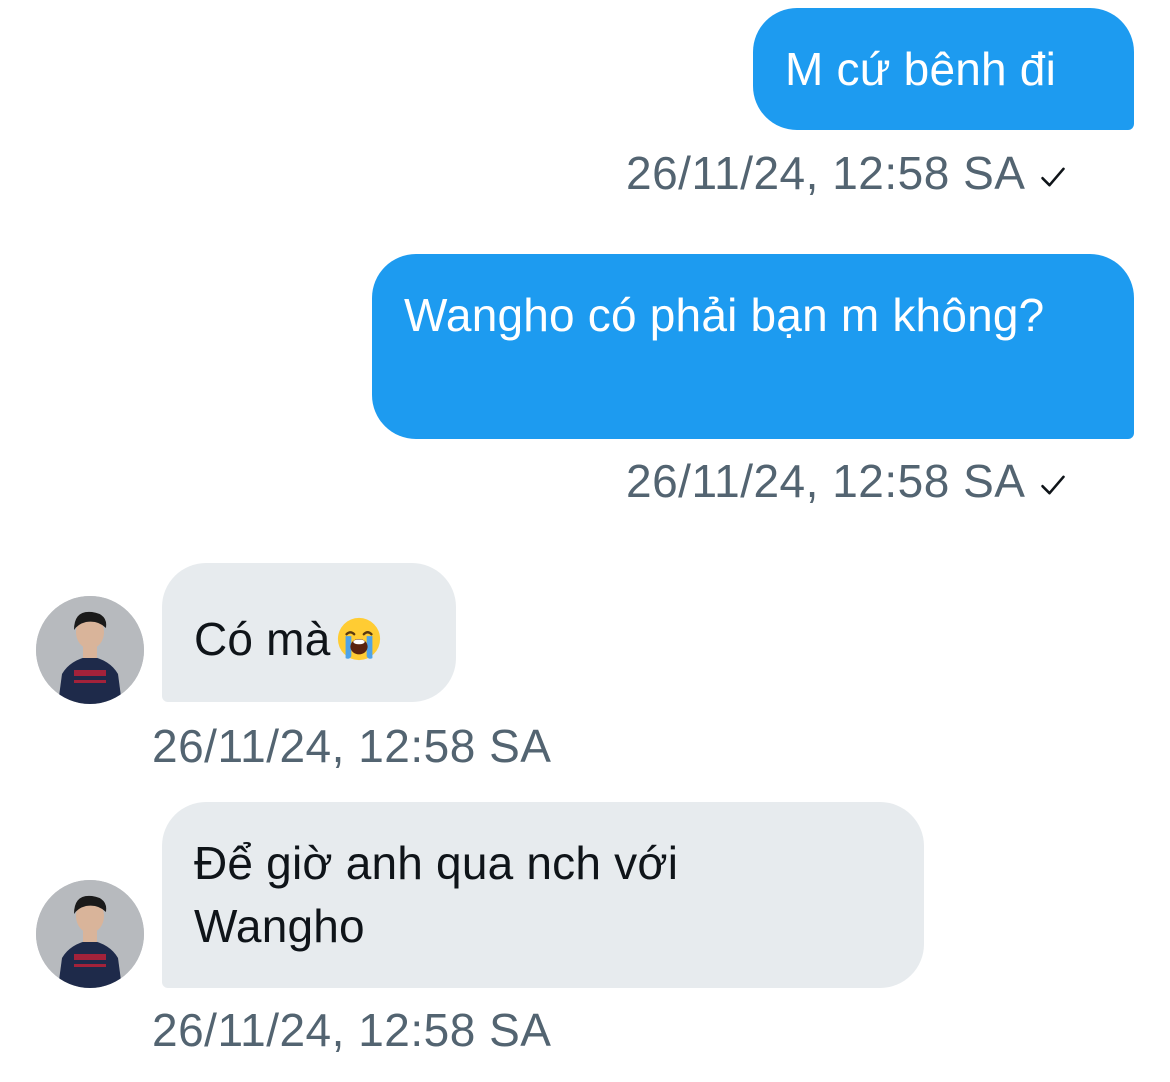 This screenshot has width=1170, height=1082. Describe the element at coordinates (920, 69) in the screenshot. I see `message-text: M cứ bênh đi` at that location.